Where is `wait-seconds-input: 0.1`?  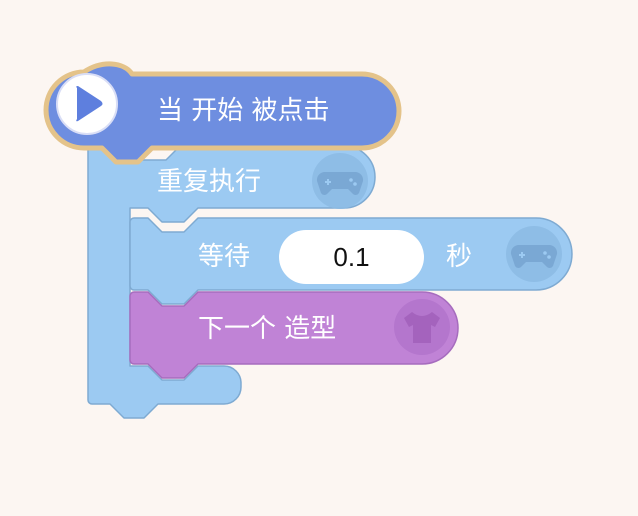 wait-seconds-input: 0.1 is located at coordinates (351, 257).